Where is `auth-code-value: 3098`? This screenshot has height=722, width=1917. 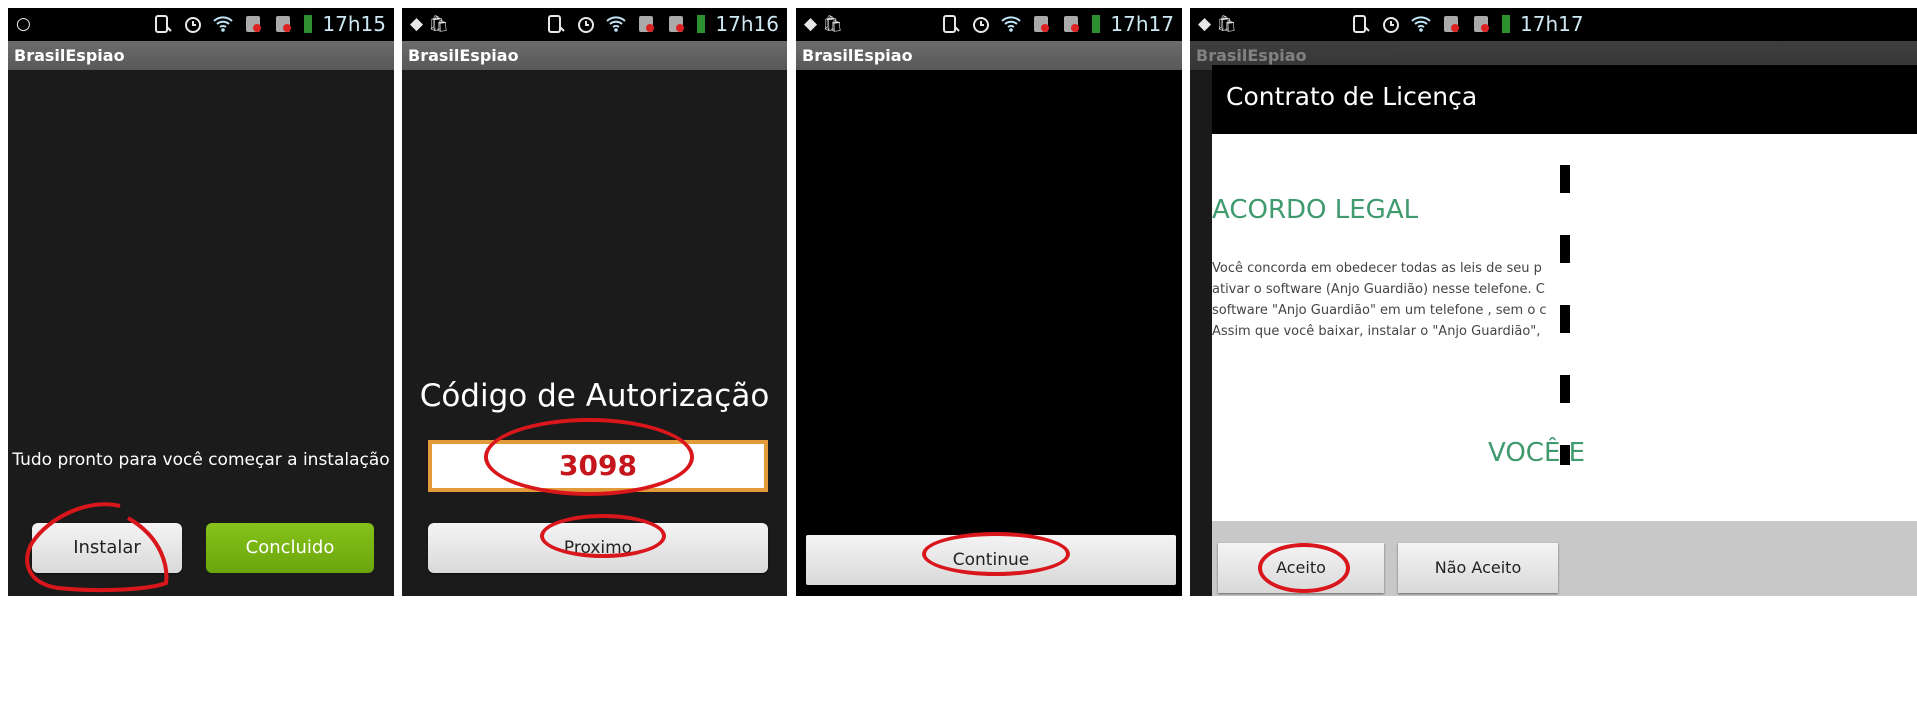 auth-code-value: 3098 is located at coordinates (598, 465).